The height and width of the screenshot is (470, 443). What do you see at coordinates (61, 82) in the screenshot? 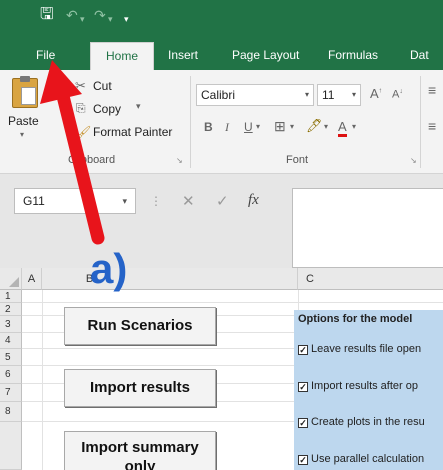
I see `red-arrow-head` at bounding box center [61, 82].